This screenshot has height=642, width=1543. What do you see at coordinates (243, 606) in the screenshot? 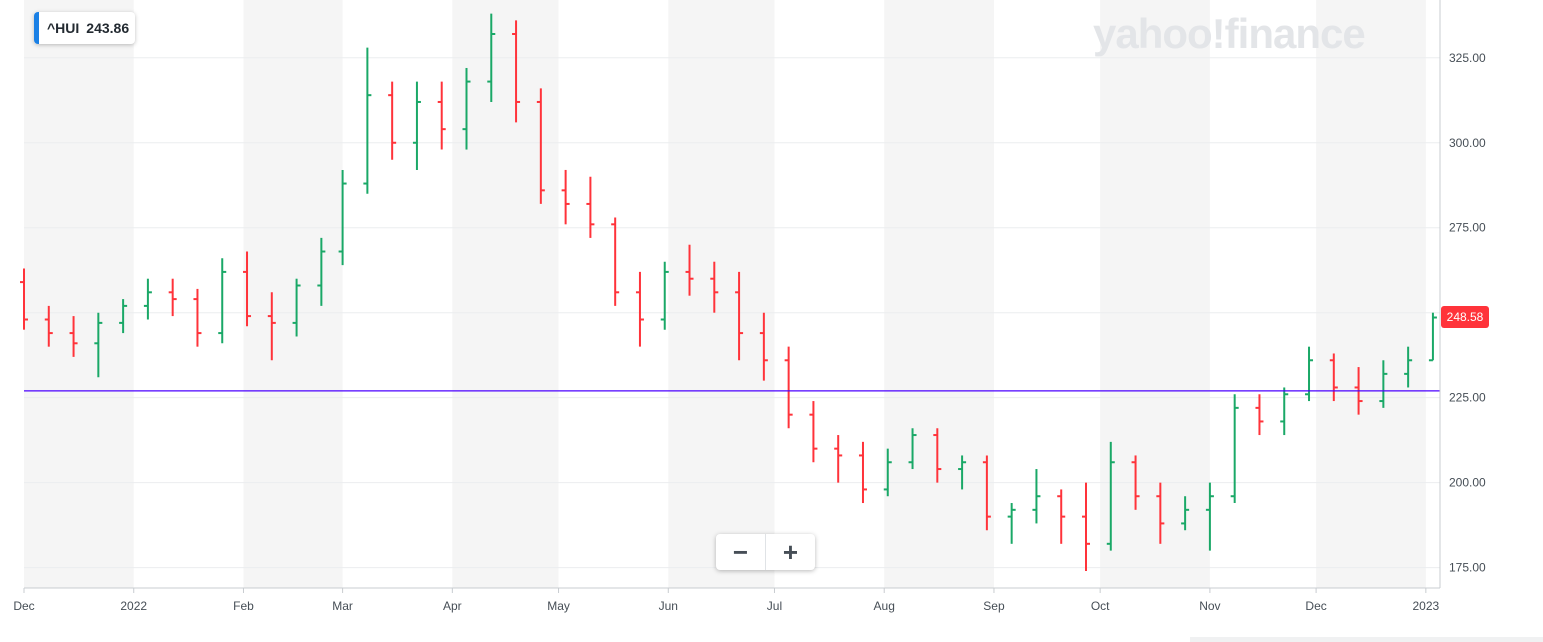
I see `x-tick-label: Feb` at bounding box center [243, 606].